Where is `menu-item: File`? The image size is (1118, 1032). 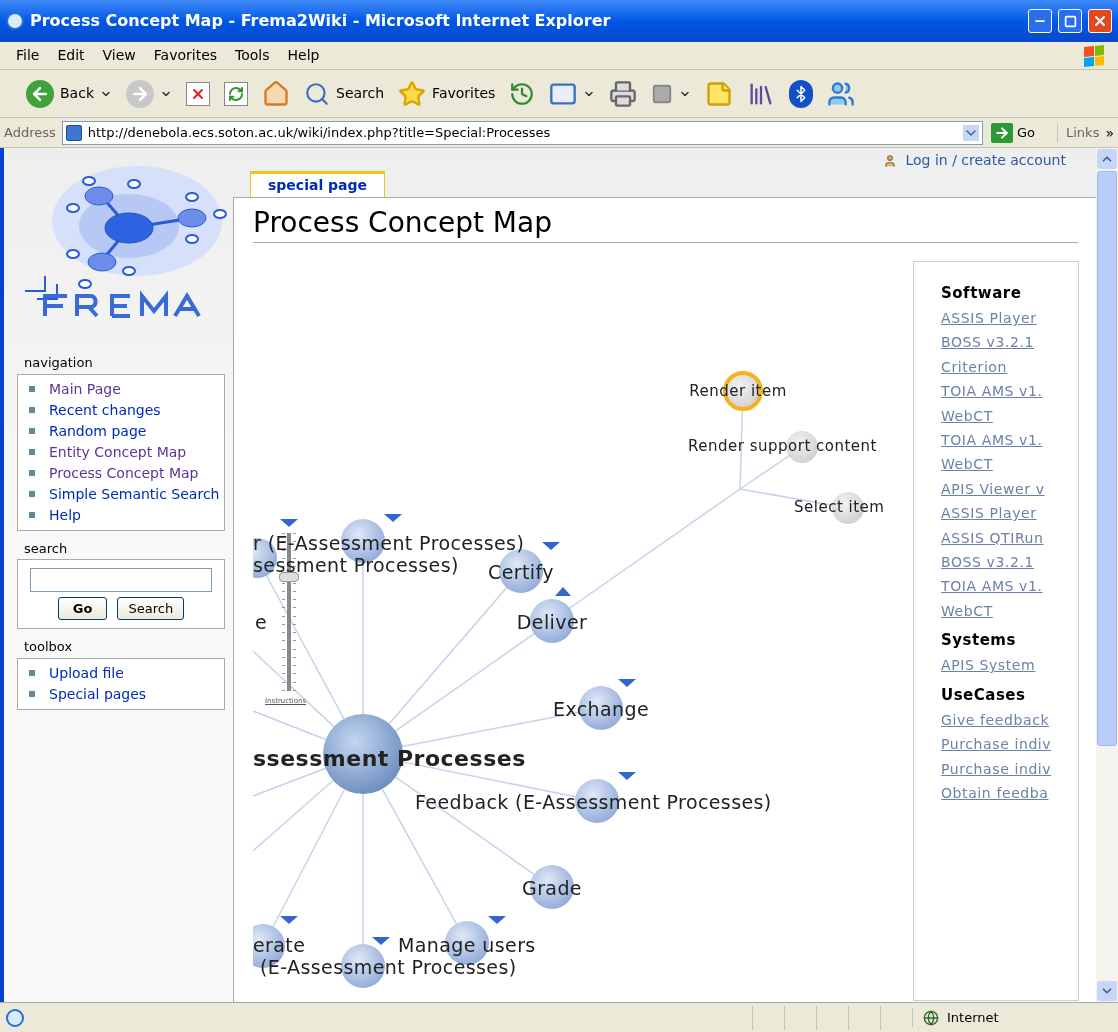 menu-item: File is located at coordinates (28, 55).